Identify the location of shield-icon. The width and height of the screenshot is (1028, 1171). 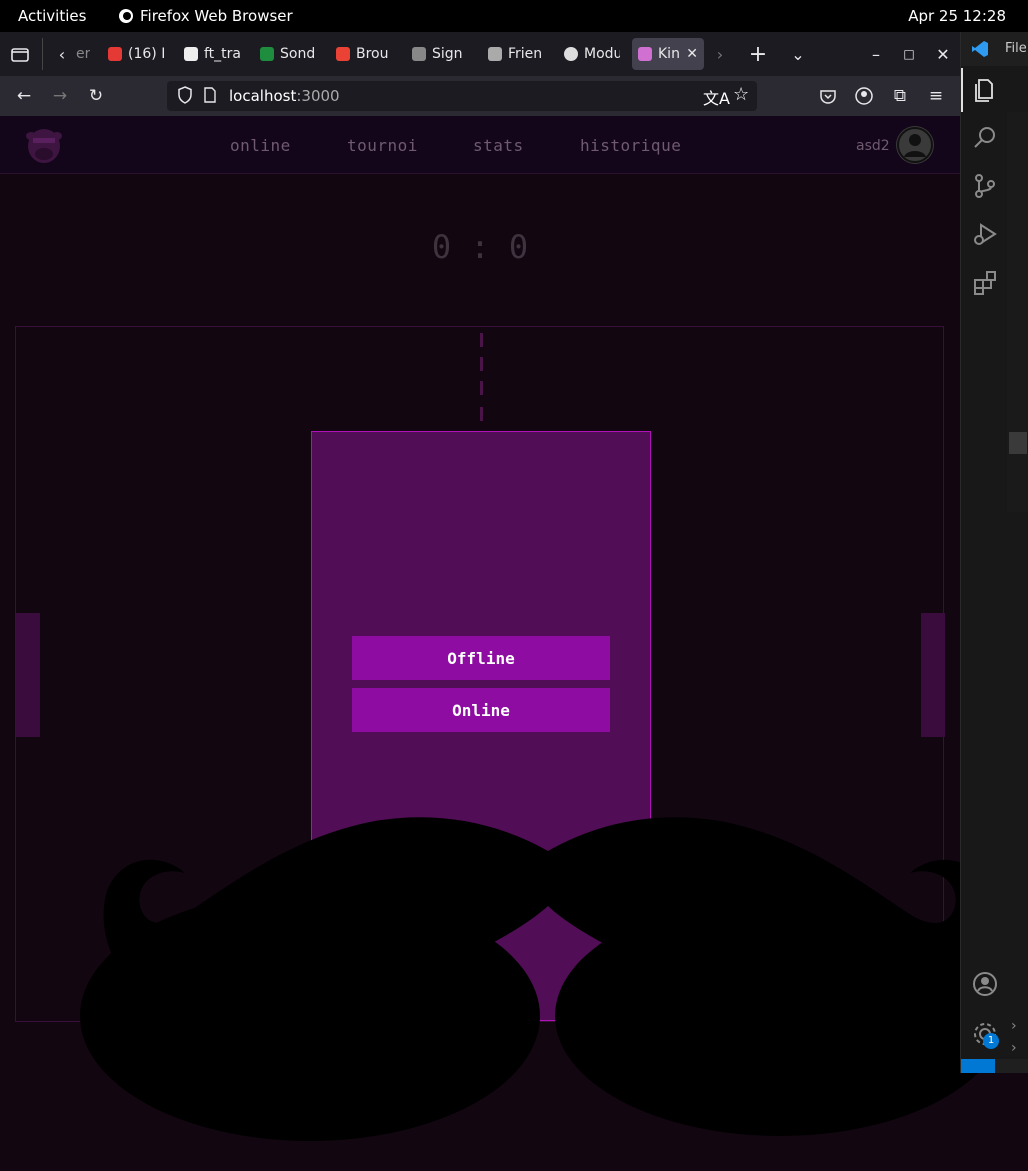
(185, 97).